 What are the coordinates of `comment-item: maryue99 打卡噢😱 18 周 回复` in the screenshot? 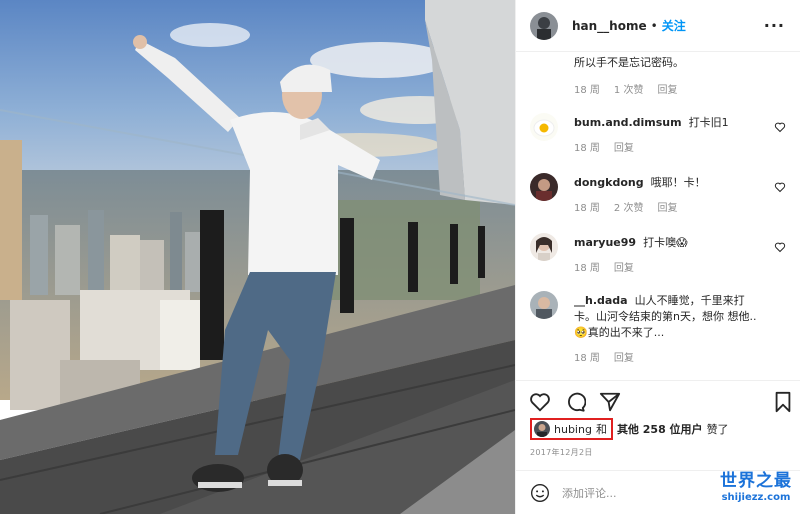 It's located at (660, 258).